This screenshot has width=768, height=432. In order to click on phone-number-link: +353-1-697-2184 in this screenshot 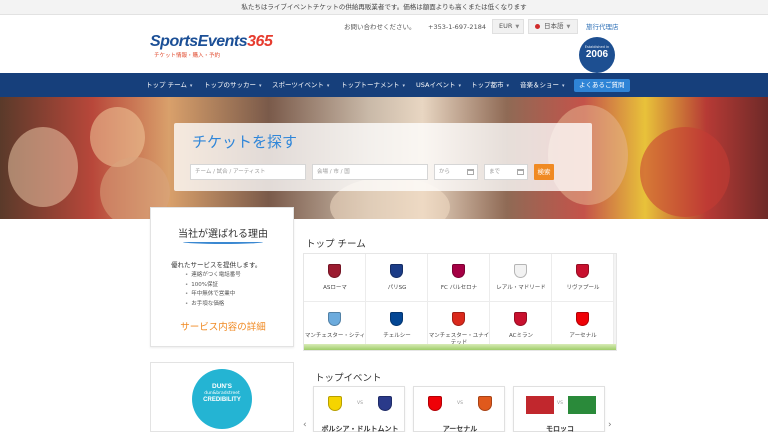, I will do `click(457, 27)`.